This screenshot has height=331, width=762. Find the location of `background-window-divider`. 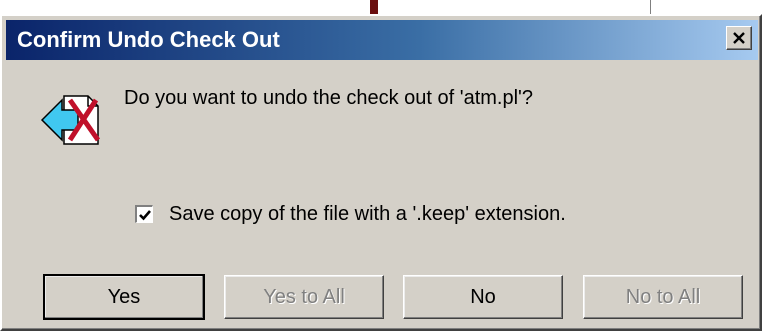

background-window-divider is located at coordinates (650, 7).